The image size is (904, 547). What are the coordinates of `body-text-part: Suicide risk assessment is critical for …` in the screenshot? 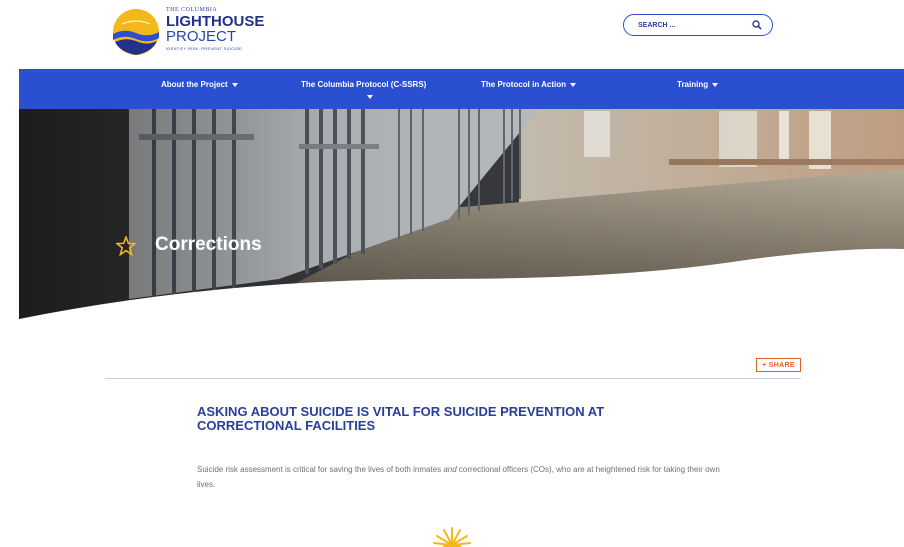 It's located at (320, 469).